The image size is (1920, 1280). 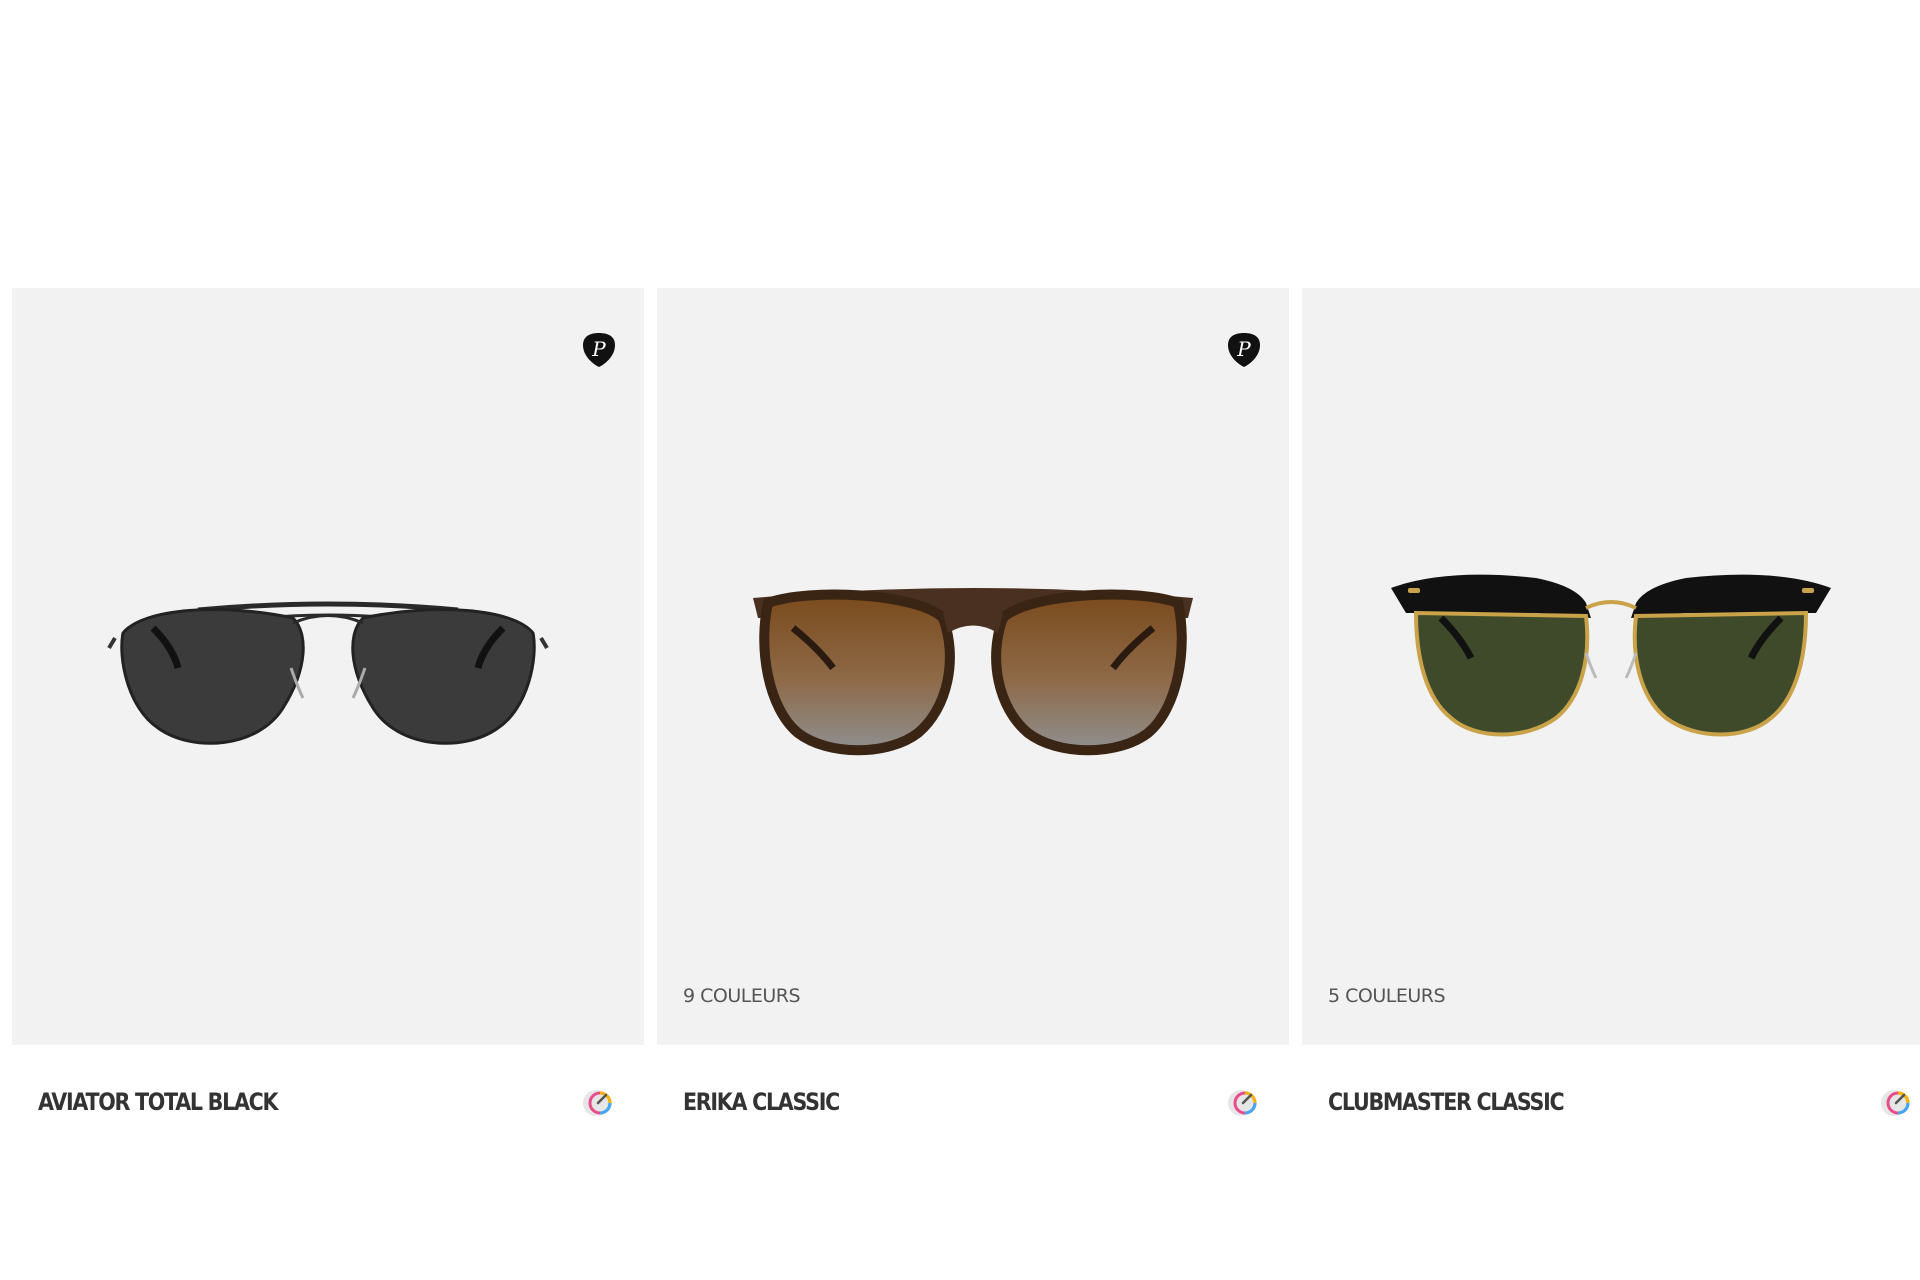 What do you see at coordinates (973, 672) in the screenshot?
I see `round-sunglasses-icon` at bounding box center [973, 672].